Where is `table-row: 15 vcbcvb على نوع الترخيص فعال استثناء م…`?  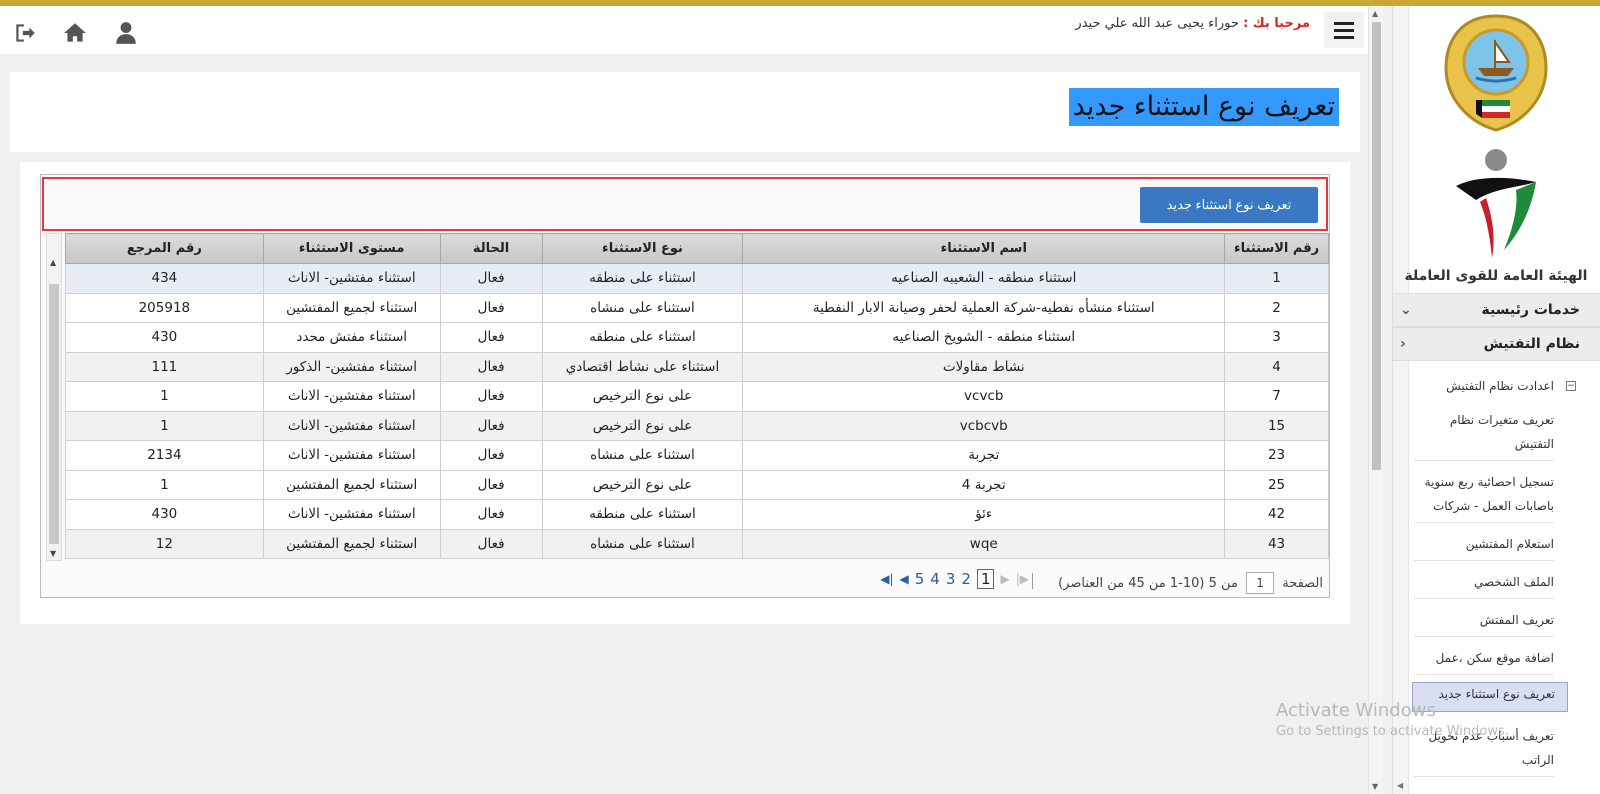 table-row: 15 vcbcvb على نوع الترخيص فعال استثناء م… is located at coordinates (697, 425).